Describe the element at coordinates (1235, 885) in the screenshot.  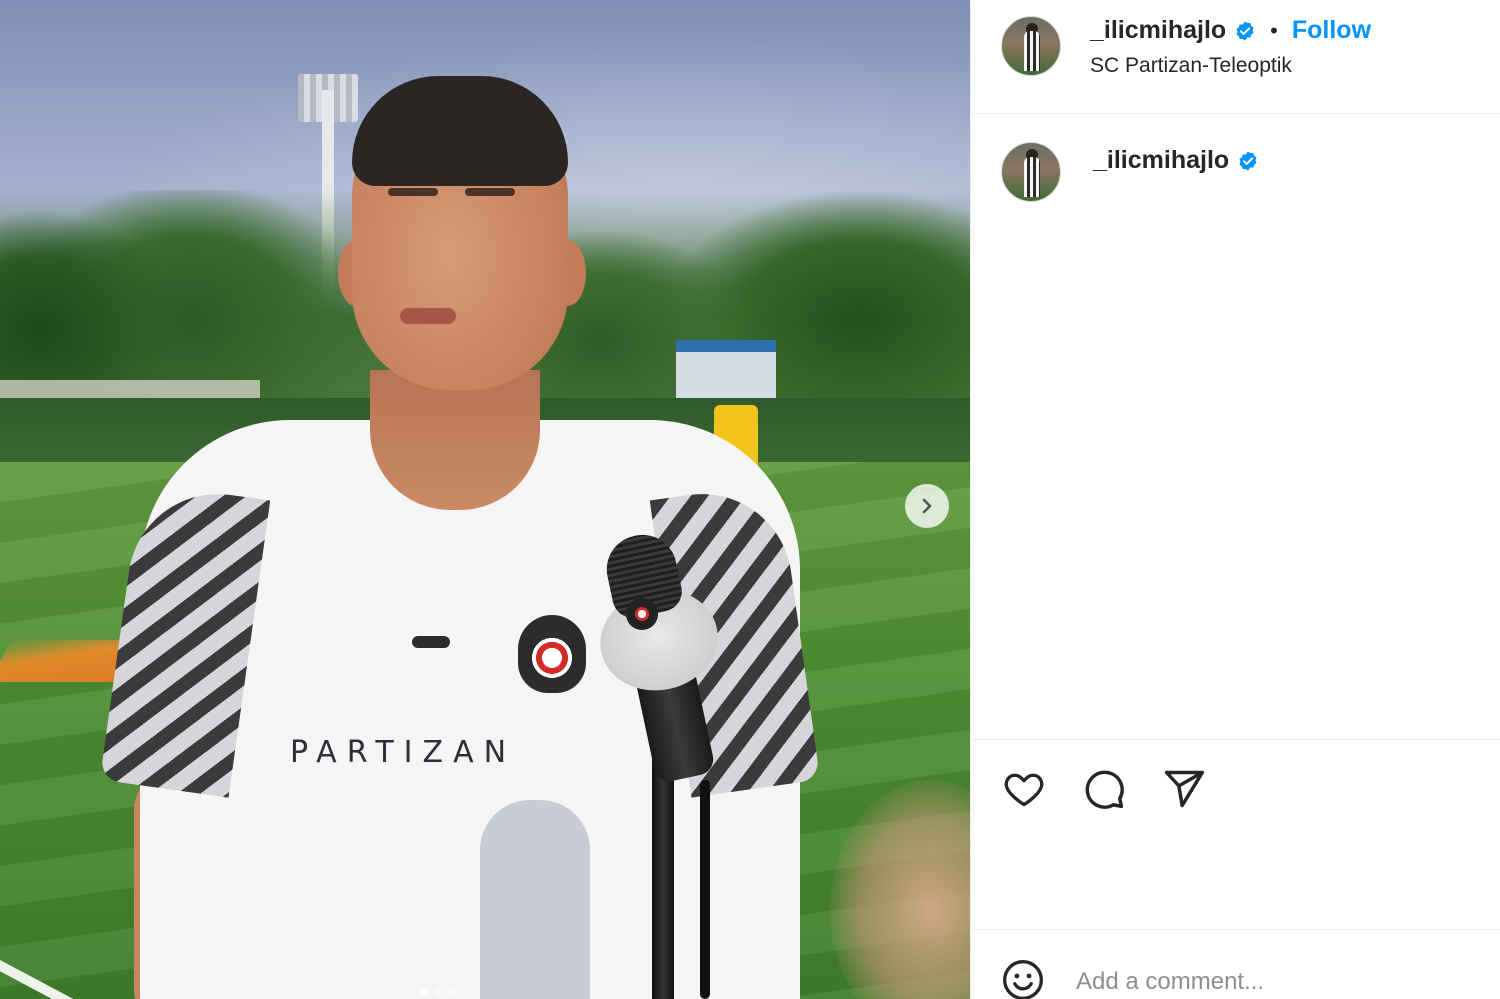
I see `likes-section` at that location.